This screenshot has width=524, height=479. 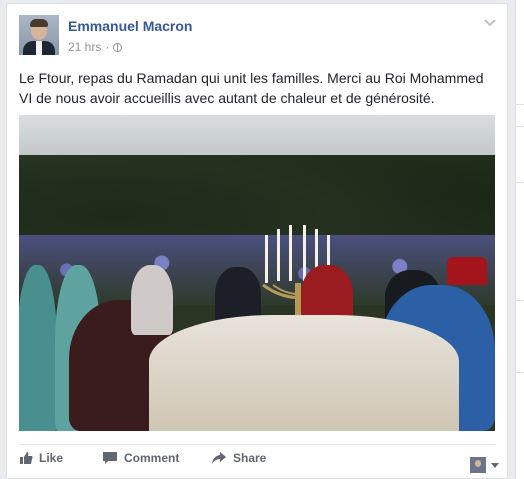 What do you see at coordinates (110, 458) in the screenshot?
I see `comment-bubble-icon` at bounding box center [110, 458].